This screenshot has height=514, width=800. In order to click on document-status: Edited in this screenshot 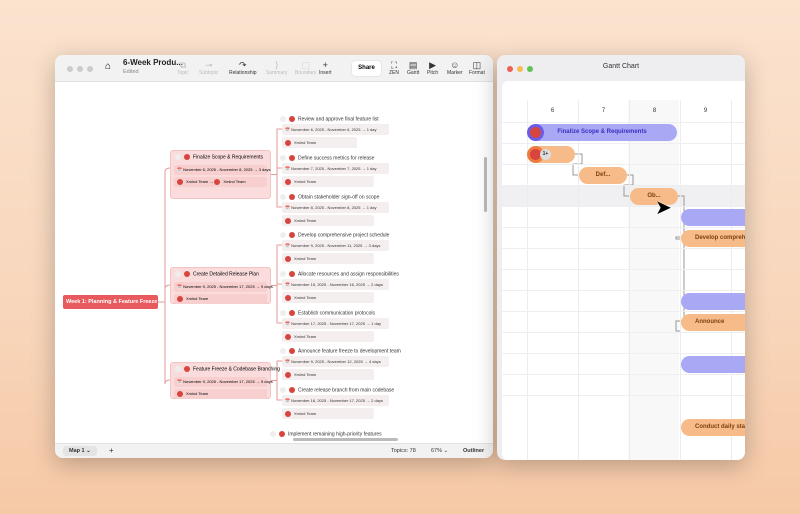, I will do `click(131, 72)`.